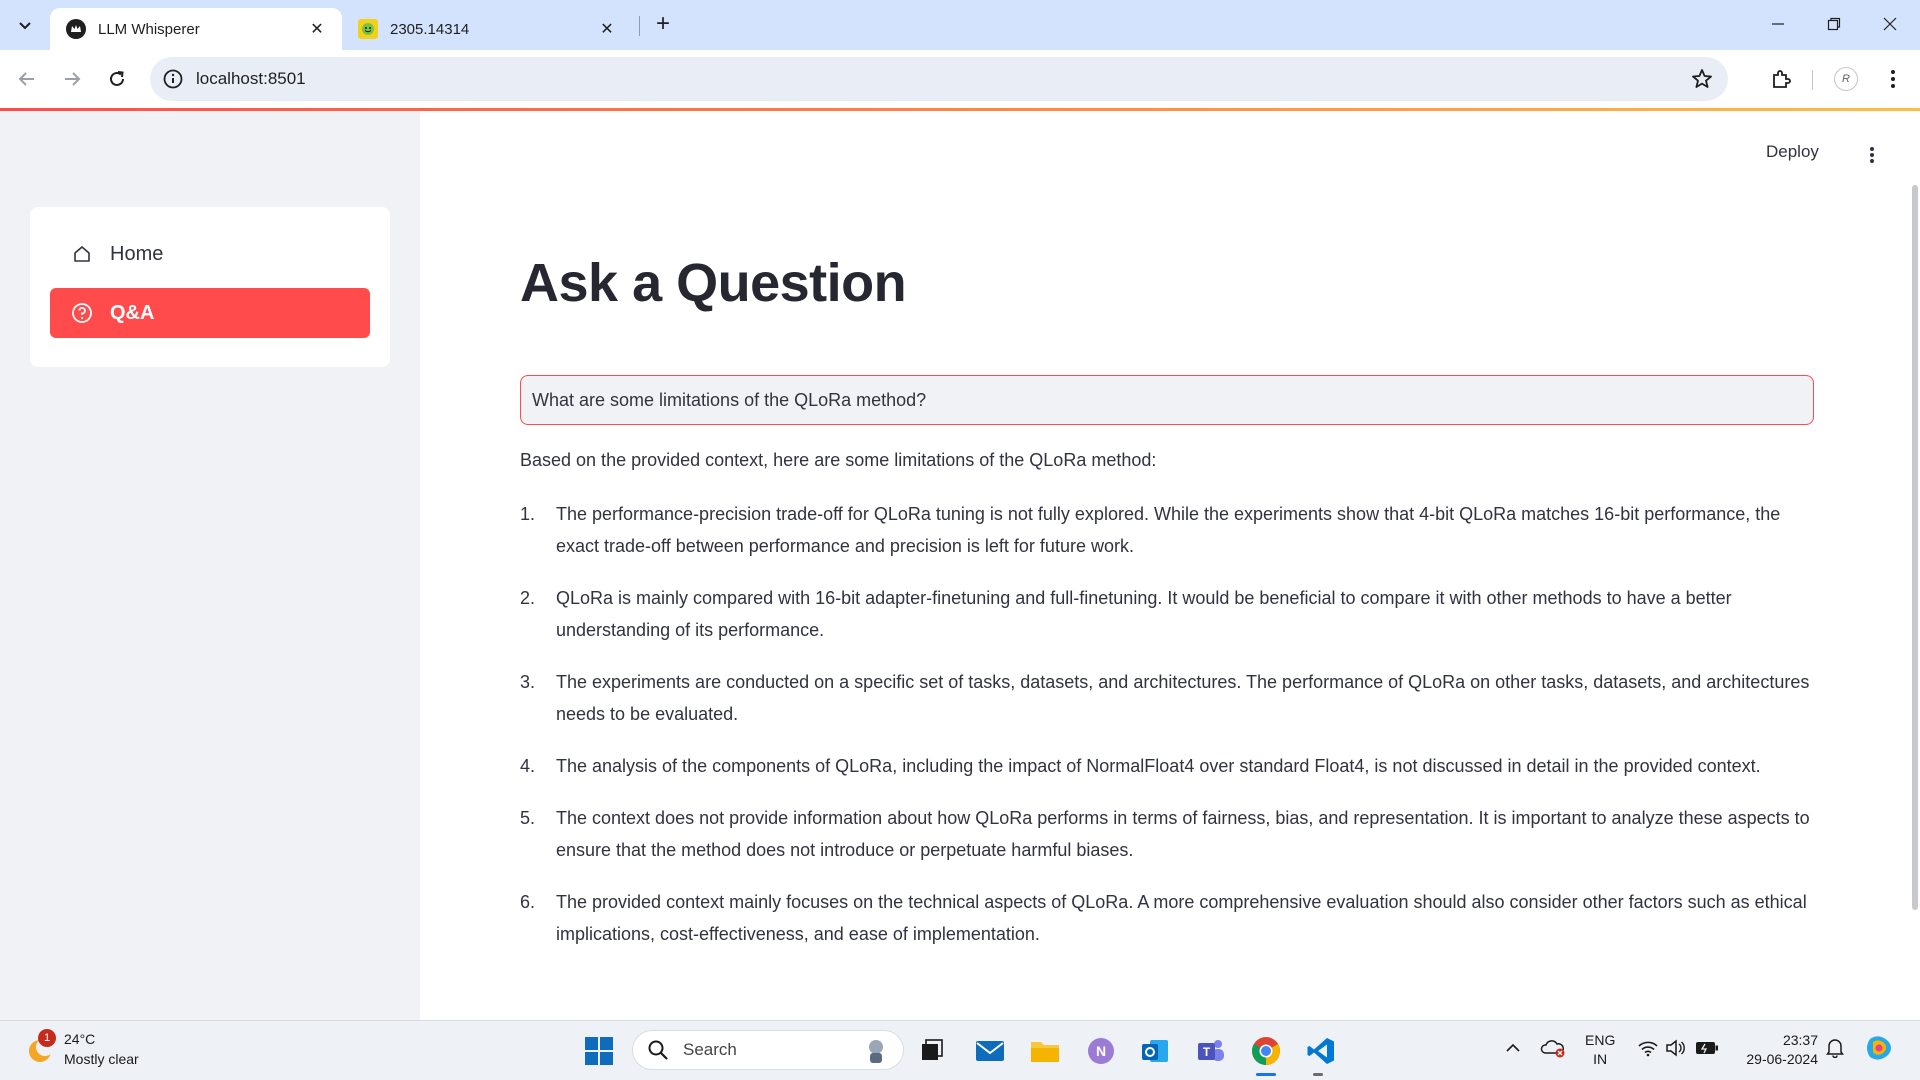 The width and height of the screenshot is (1920, 1080). Describe the element at coordinates (1778, 24) in the screenshot. I see `minimize-window-icon` at that location.